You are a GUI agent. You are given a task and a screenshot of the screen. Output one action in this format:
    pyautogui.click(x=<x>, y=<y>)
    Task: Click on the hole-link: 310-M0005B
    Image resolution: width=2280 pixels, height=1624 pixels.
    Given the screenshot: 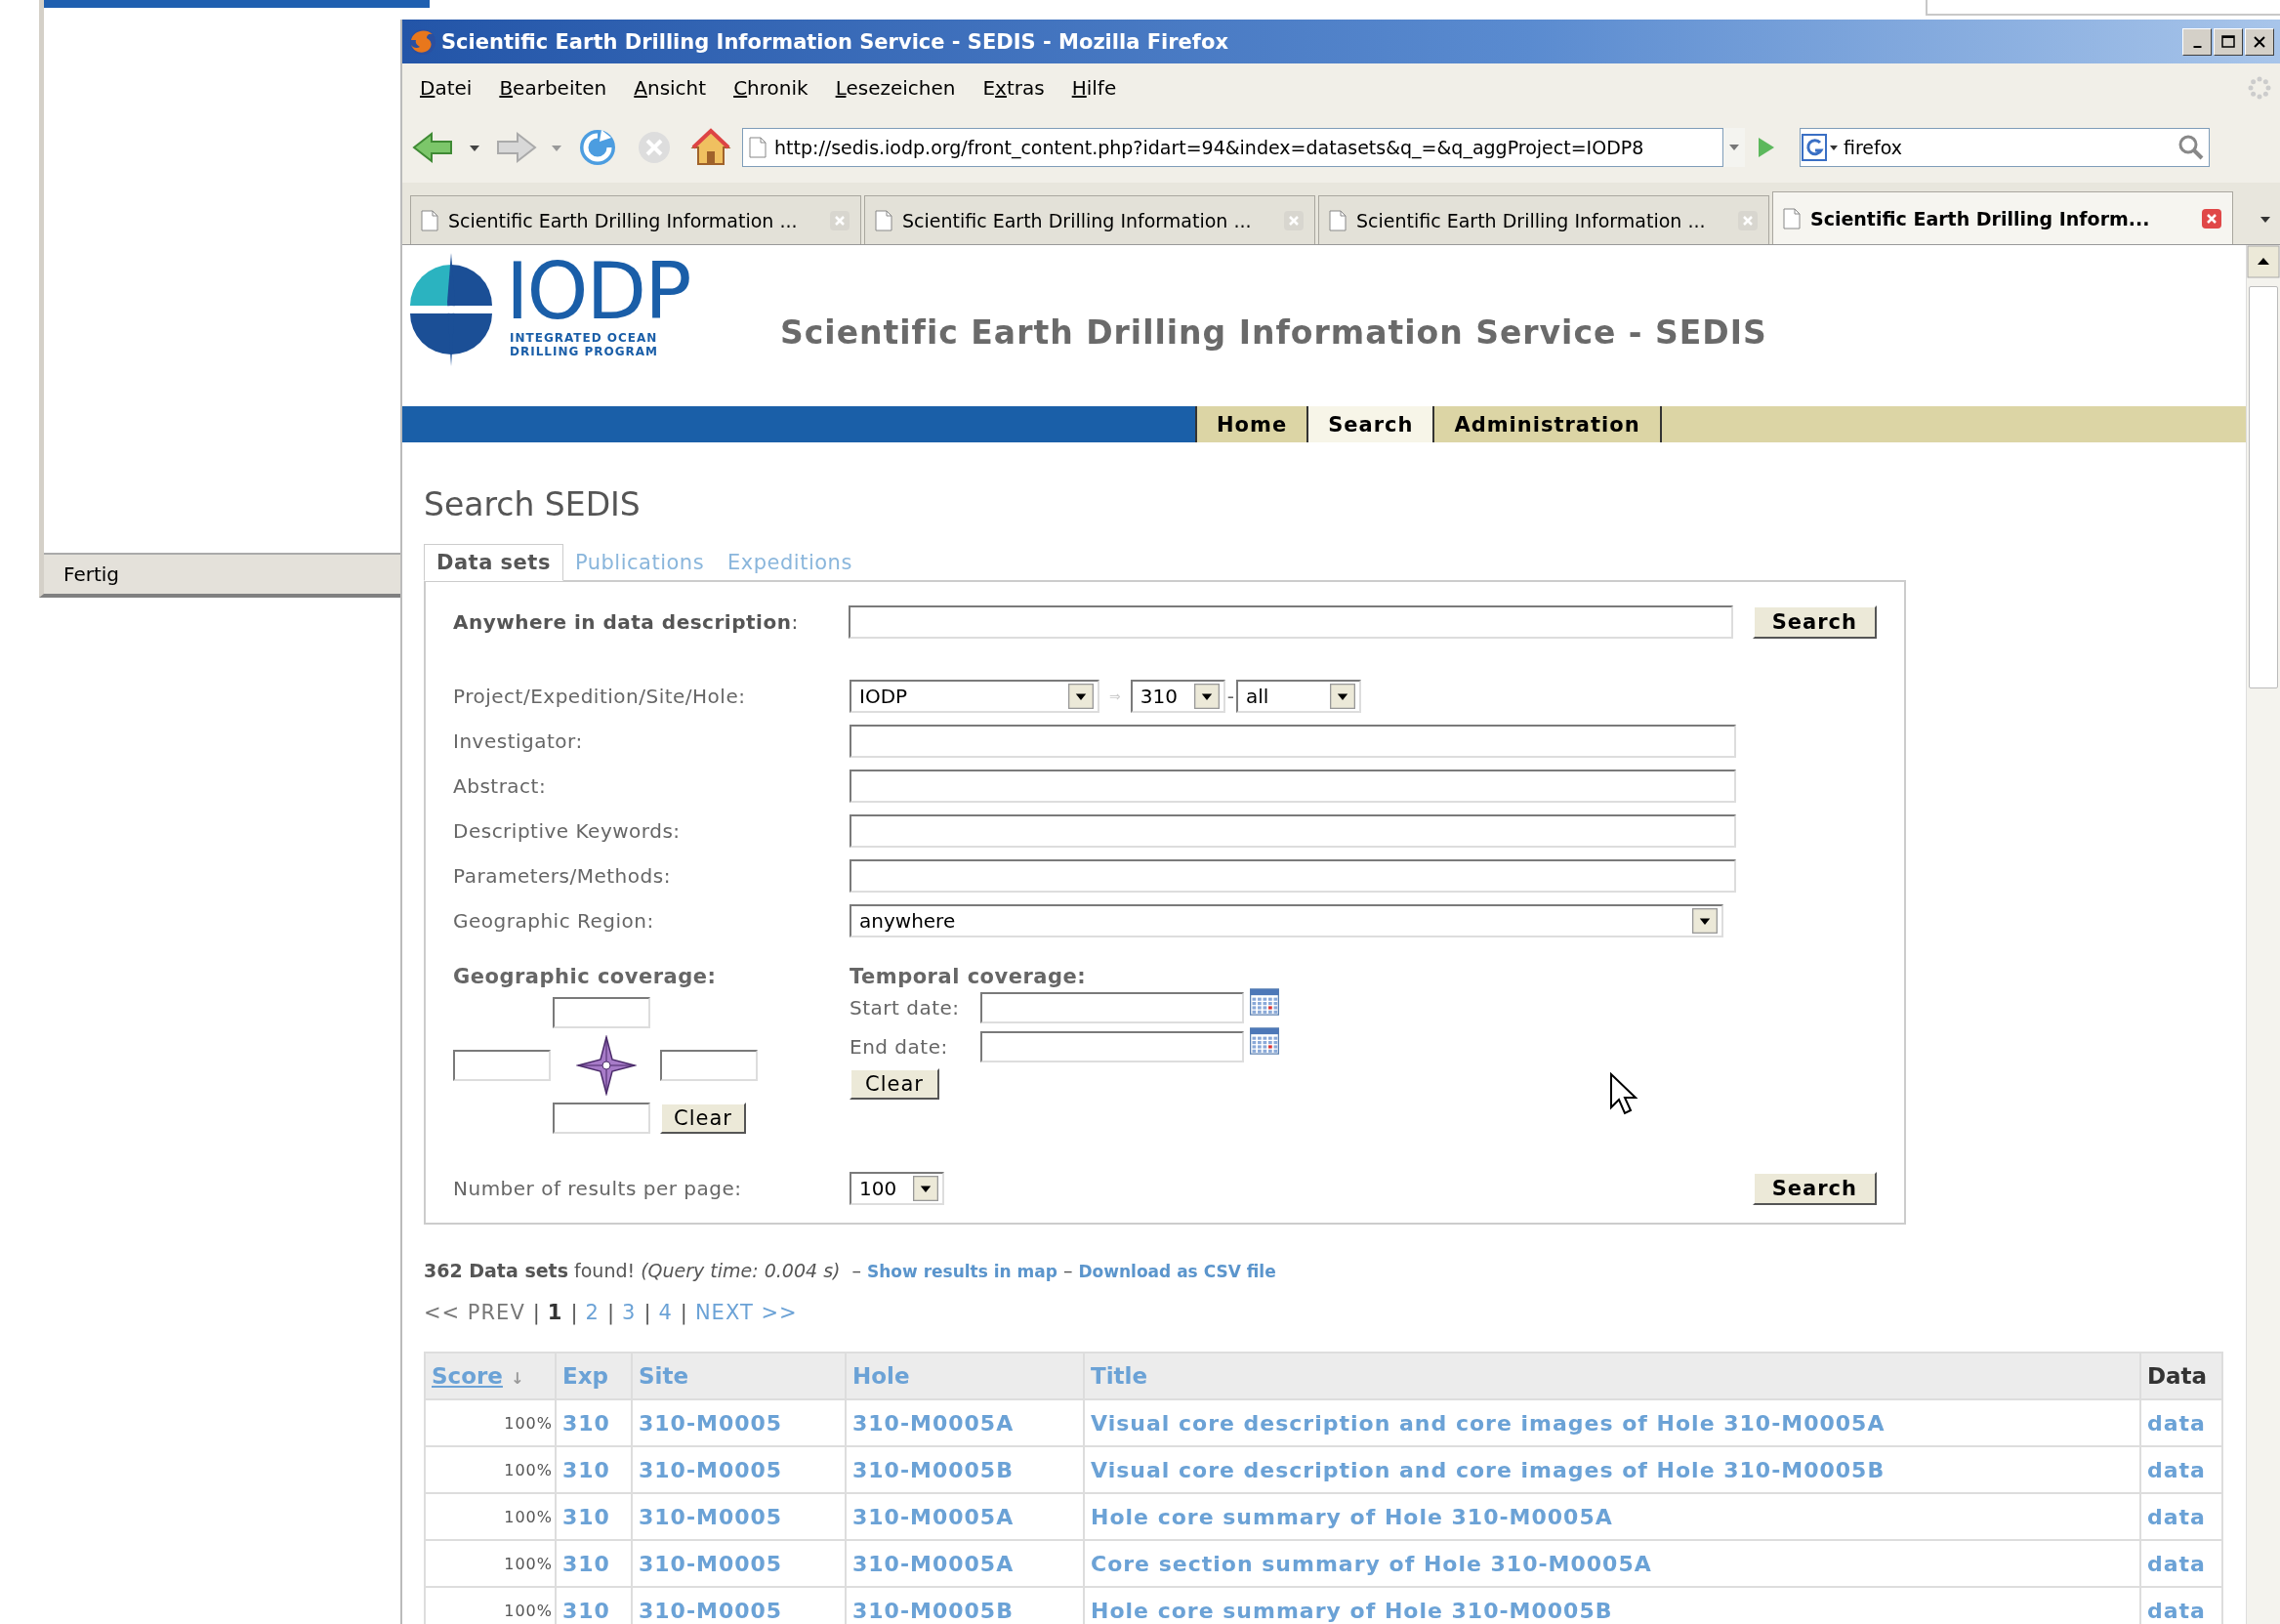 What is the action you would take?
    pyautogui.click(x=965, y=1469)
    